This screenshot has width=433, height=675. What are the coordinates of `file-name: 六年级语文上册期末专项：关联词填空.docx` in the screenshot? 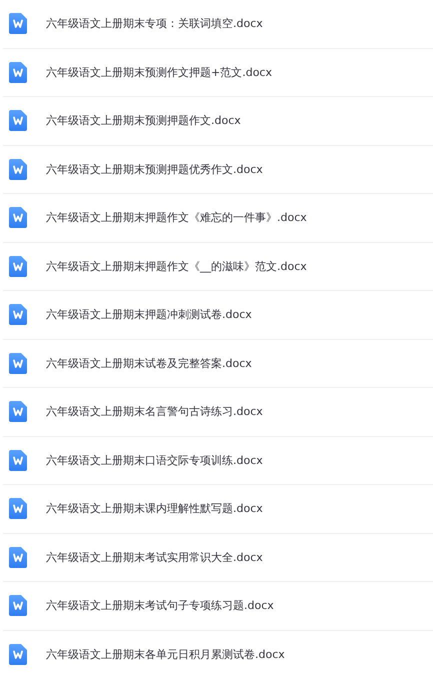 It's located at (154, 24).